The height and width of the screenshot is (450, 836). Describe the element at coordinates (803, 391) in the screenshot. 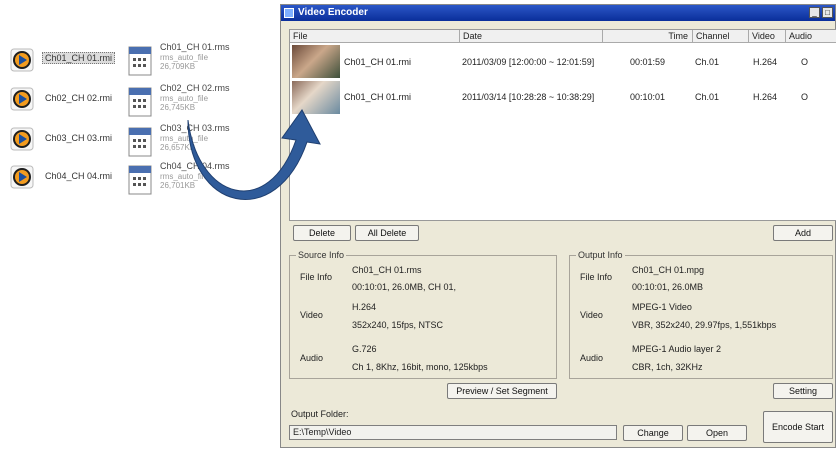

I see `setting-button: Setting` at that location.